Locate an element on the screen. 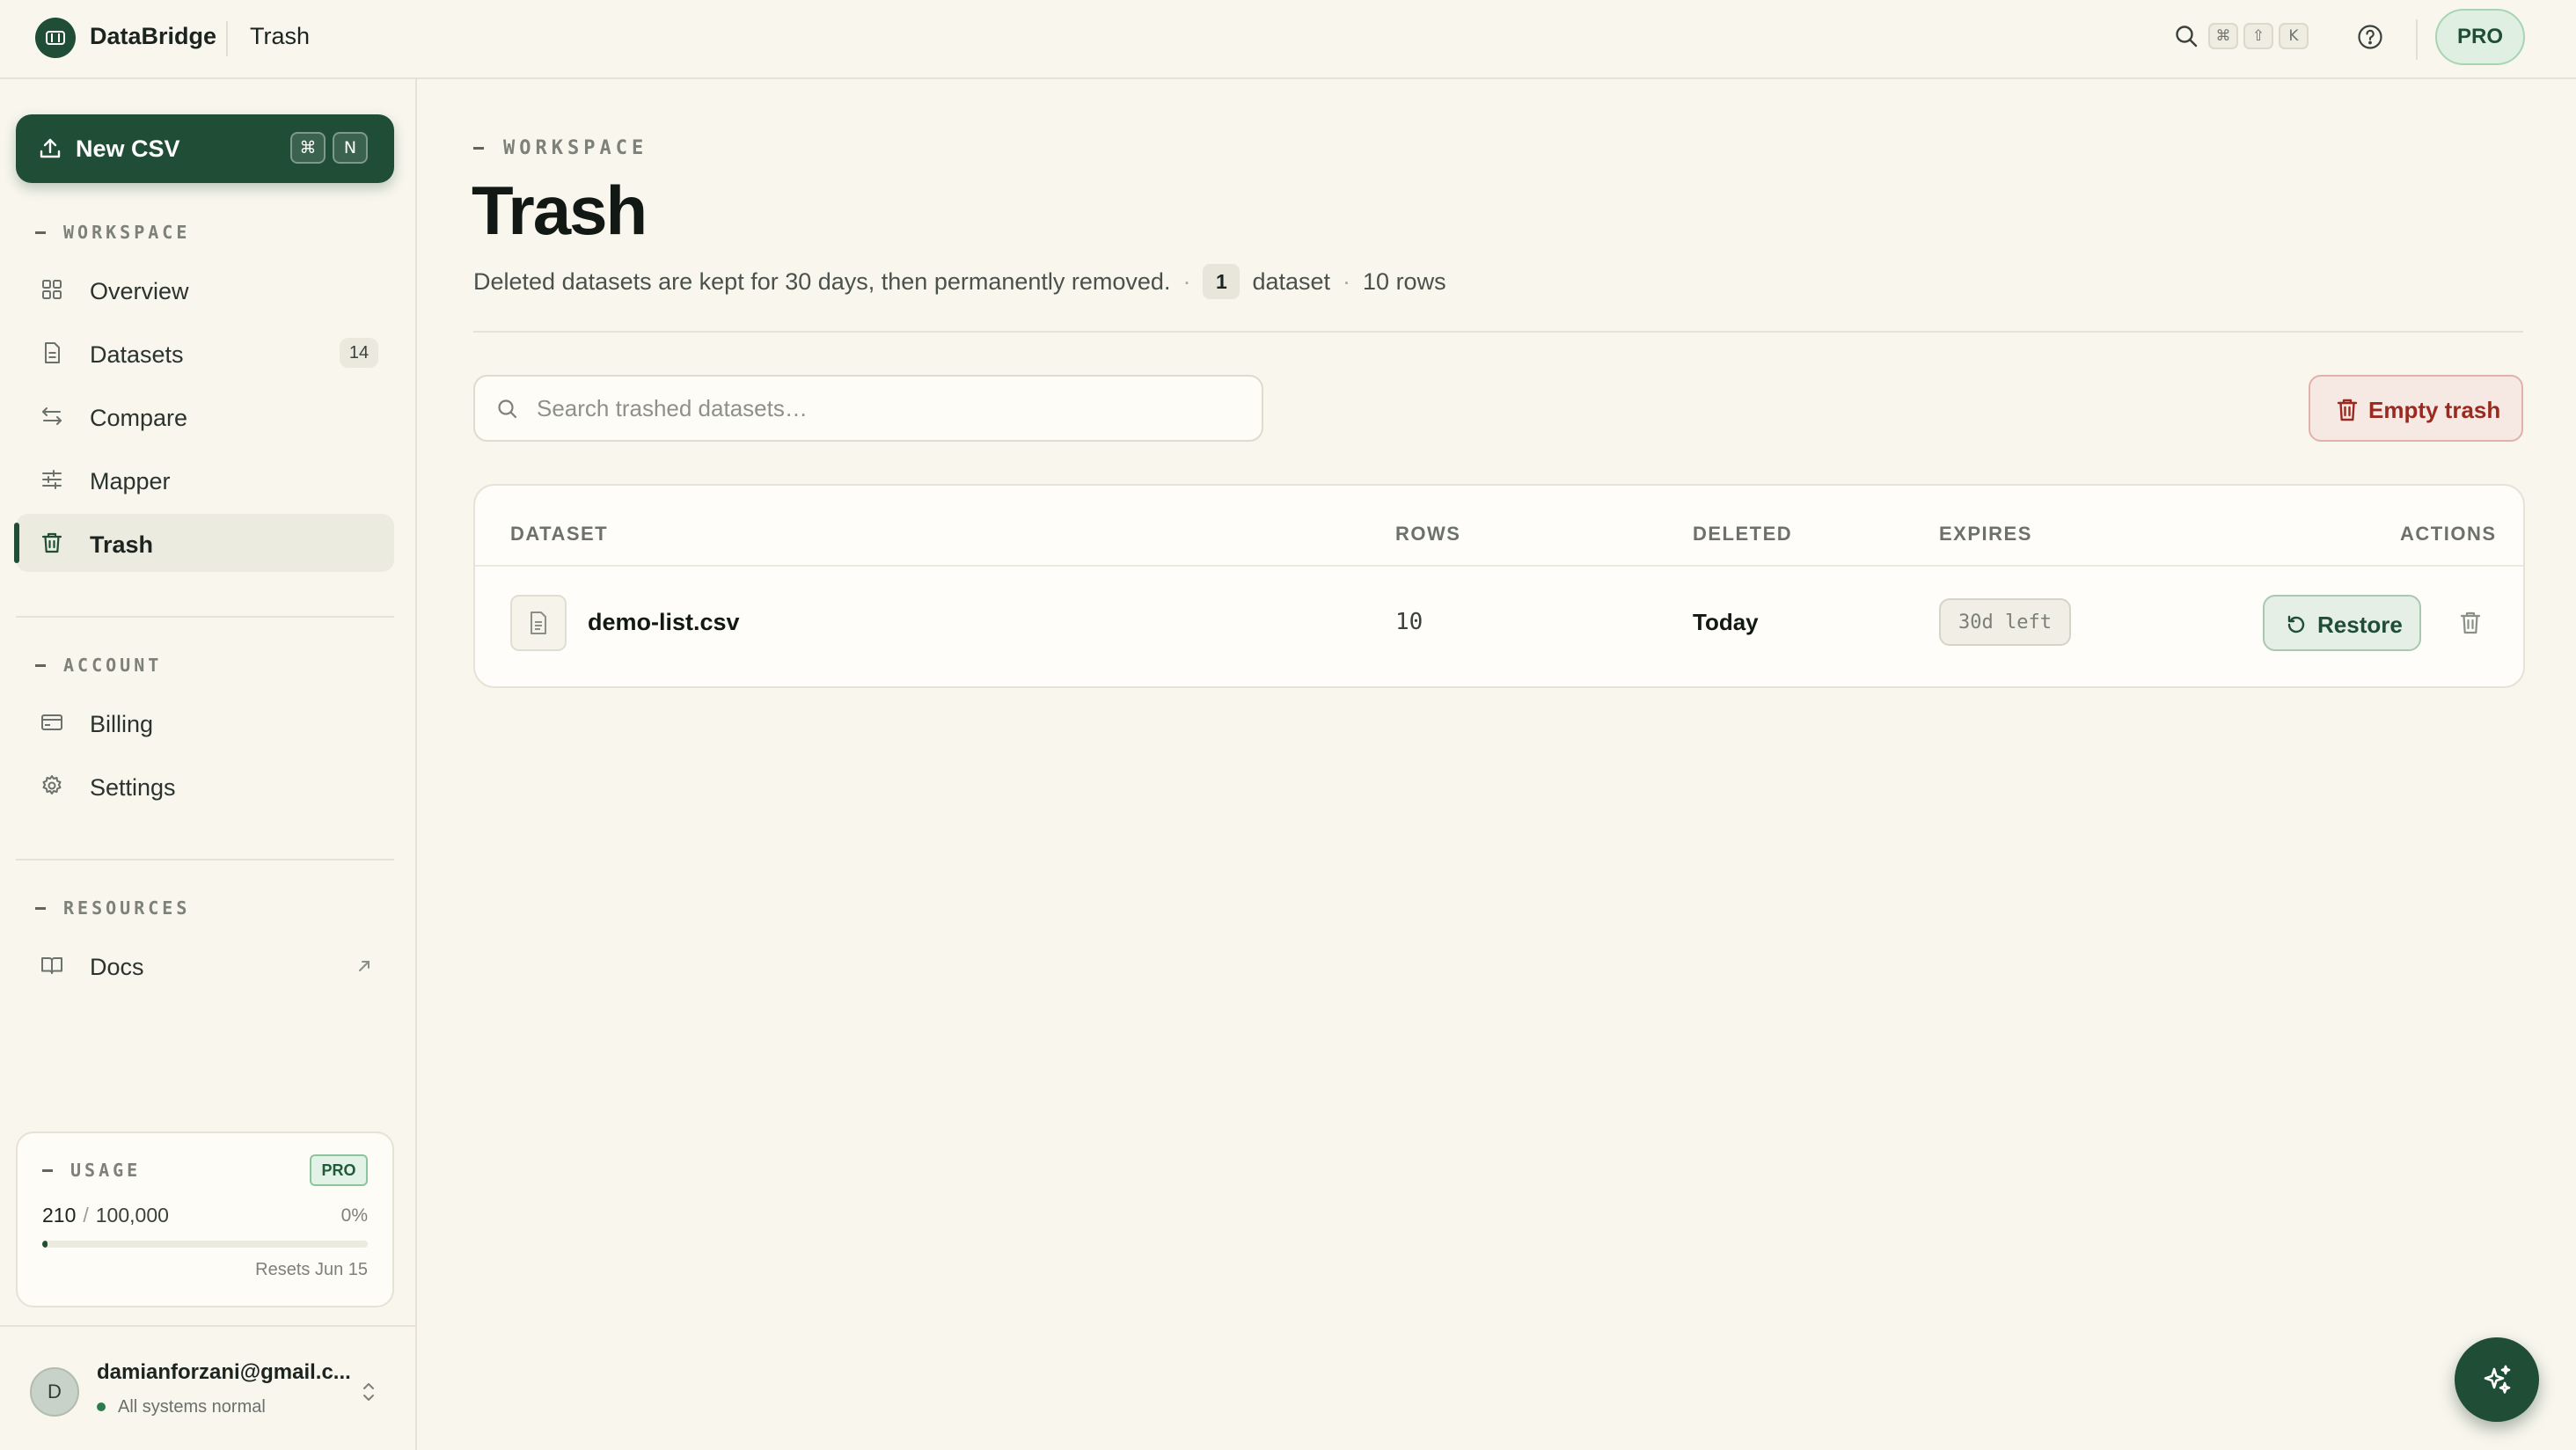 The image size is (2576, 1450). system-status: All systems normal is located at coordinates (192, 1407).